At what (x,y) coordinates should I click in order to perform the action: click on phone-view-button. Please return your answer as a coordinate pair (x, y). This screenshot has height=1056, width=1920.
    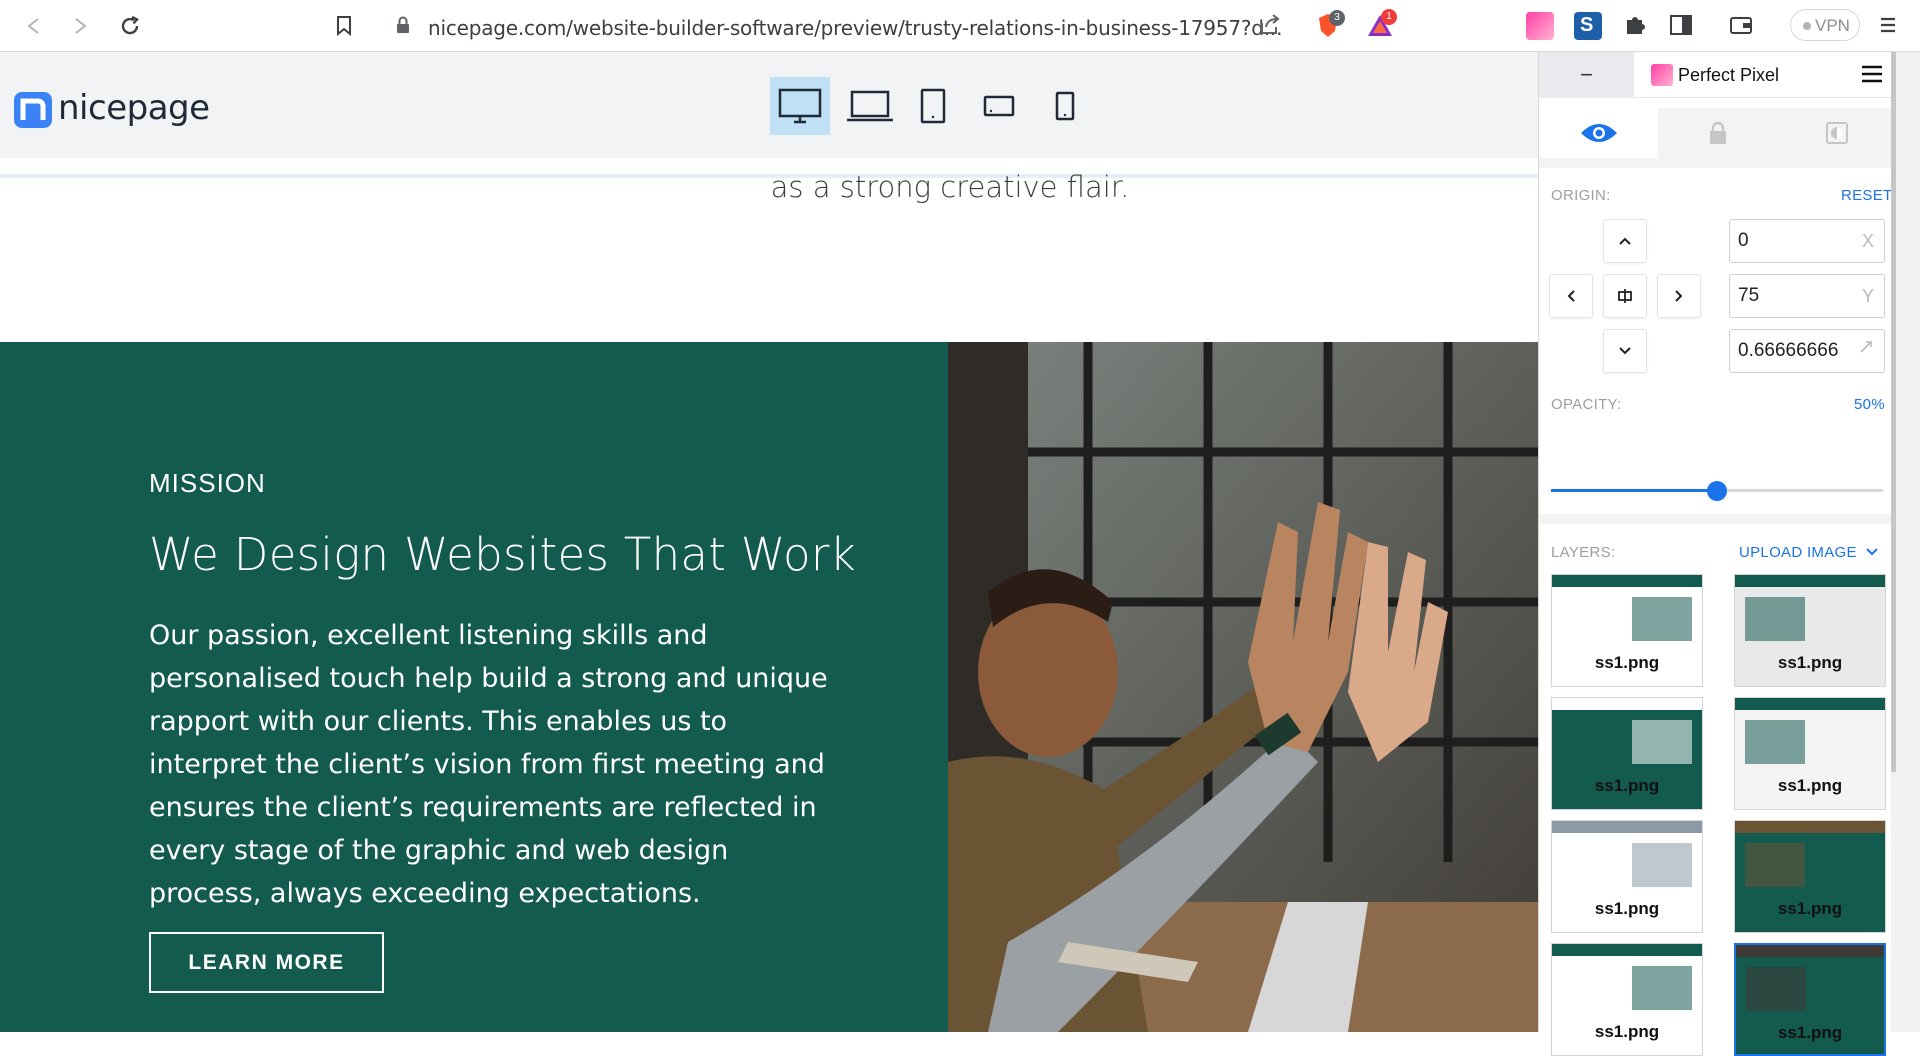
    Looking at the image, I should click on (1065, 106).